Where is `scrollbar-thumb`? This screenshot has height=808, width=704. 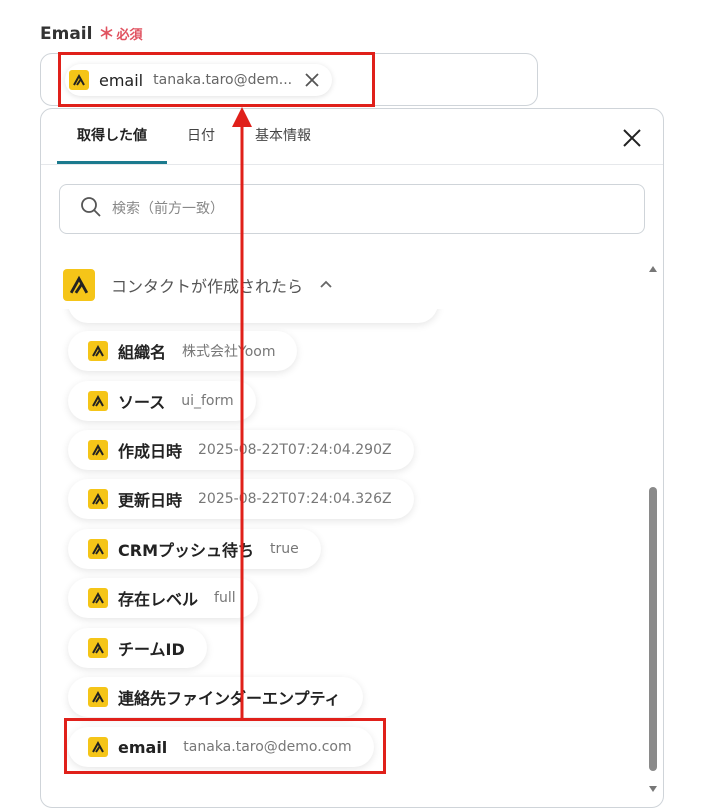
scrollbar-thumb is located at coordinates (653, 629).